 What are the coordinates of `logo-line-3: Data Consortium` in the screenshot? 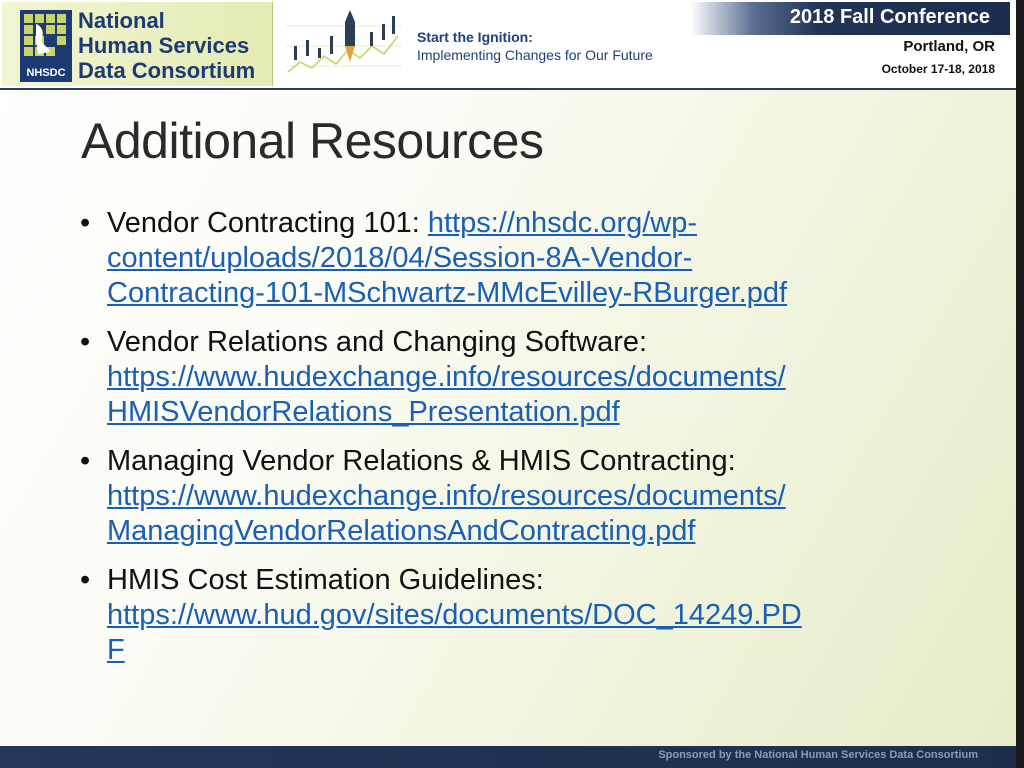 It's located at (167, 70).